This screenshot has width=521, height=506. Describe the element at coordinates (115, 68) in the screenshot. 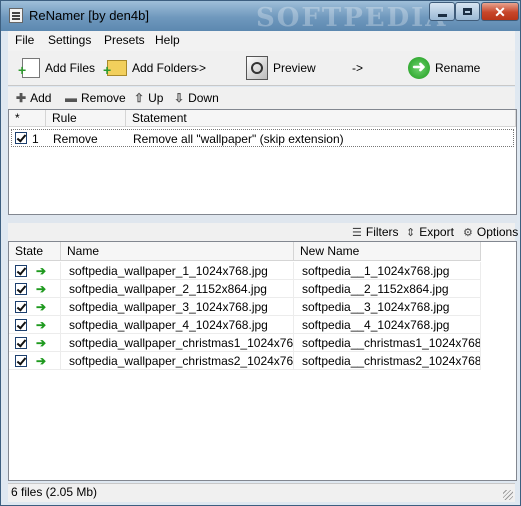

I see `add-folders-icon` at that location.